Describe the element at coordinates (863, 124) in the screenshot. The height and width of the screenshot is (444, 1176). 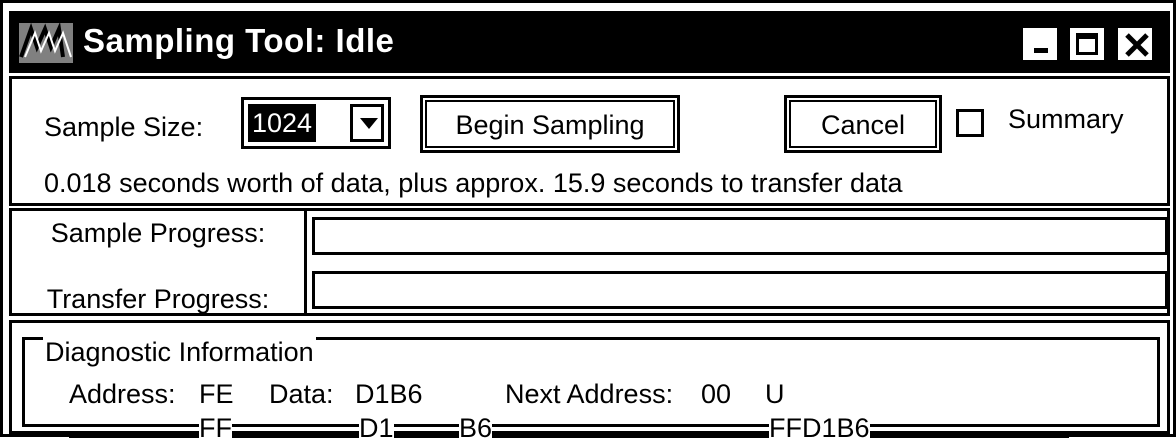
I see `cancel-button: Cancel` at that location.